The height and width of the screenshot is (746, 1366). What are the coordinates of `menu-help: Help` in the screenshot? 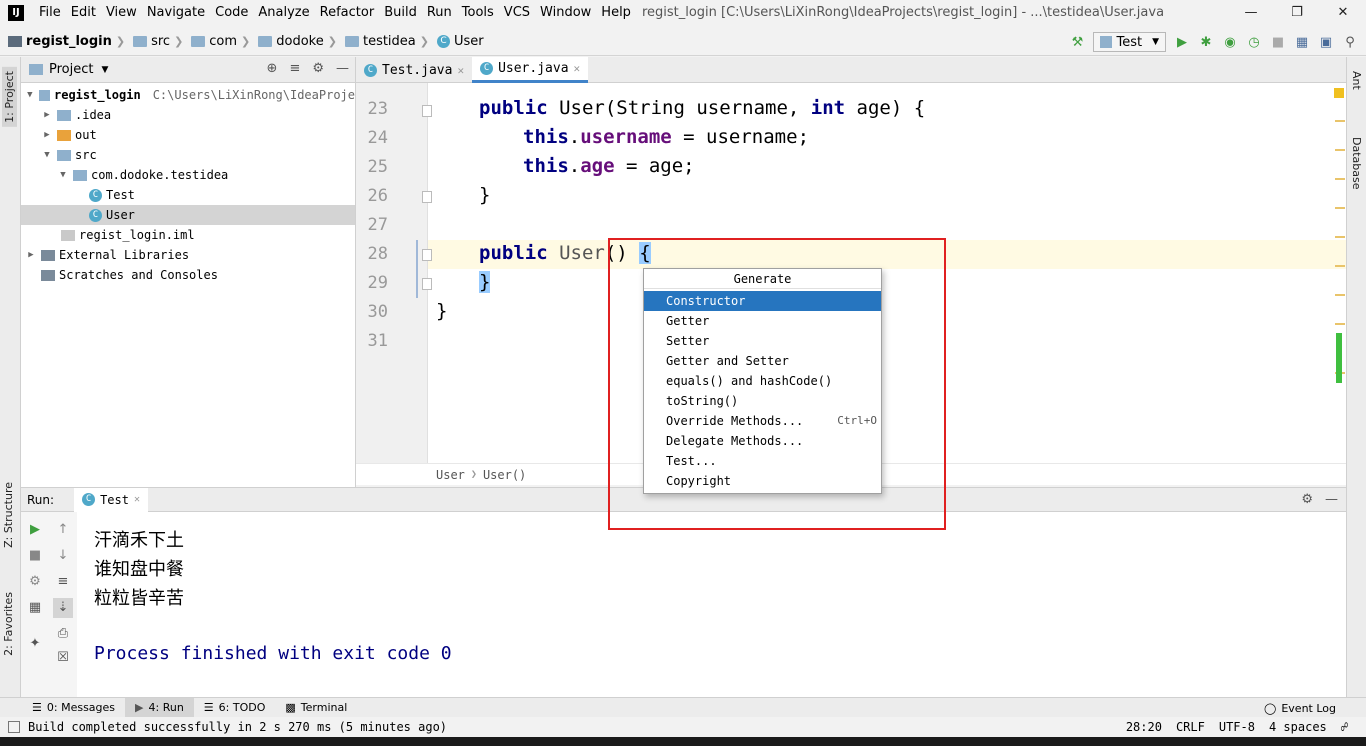 It's located at (616, 12).